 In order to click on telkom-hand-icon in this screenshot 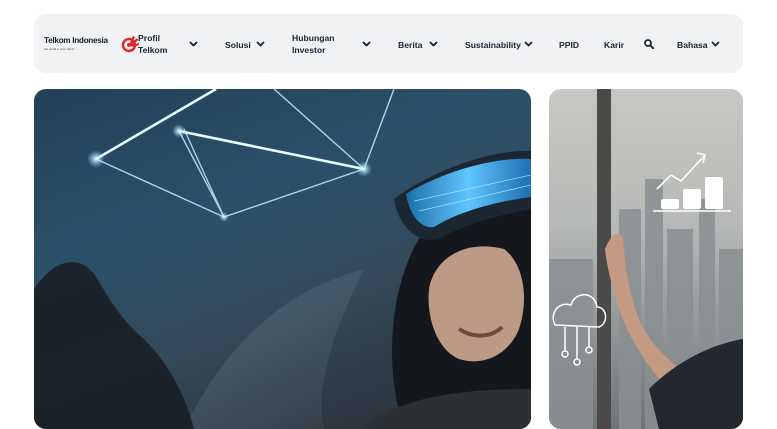, I will do `click(130, 44)`.